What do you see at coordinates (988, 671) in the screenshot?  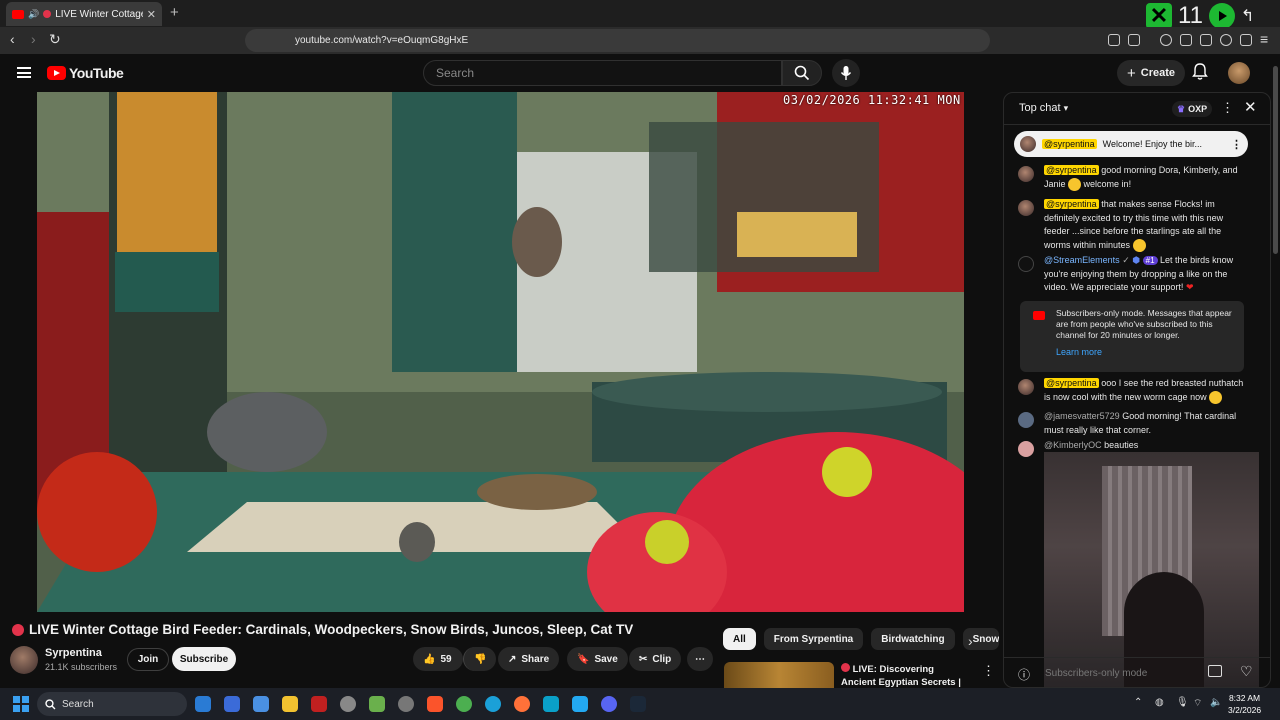 I see `recommendation-more-icon: ⋮` at bounding box center [988, 671].